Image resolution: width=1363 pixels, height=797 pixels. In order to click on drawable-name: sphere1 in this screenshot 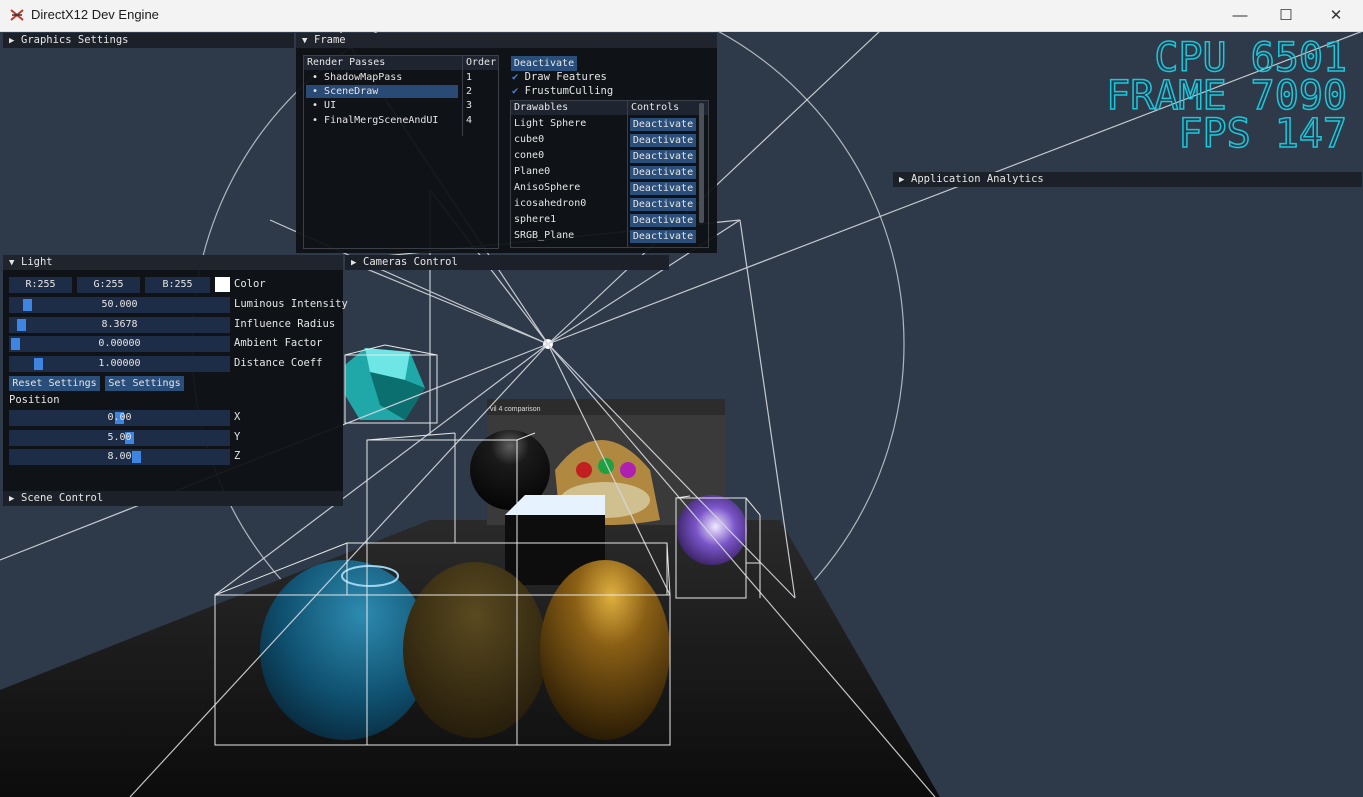, I will do `click(535, 219)`.